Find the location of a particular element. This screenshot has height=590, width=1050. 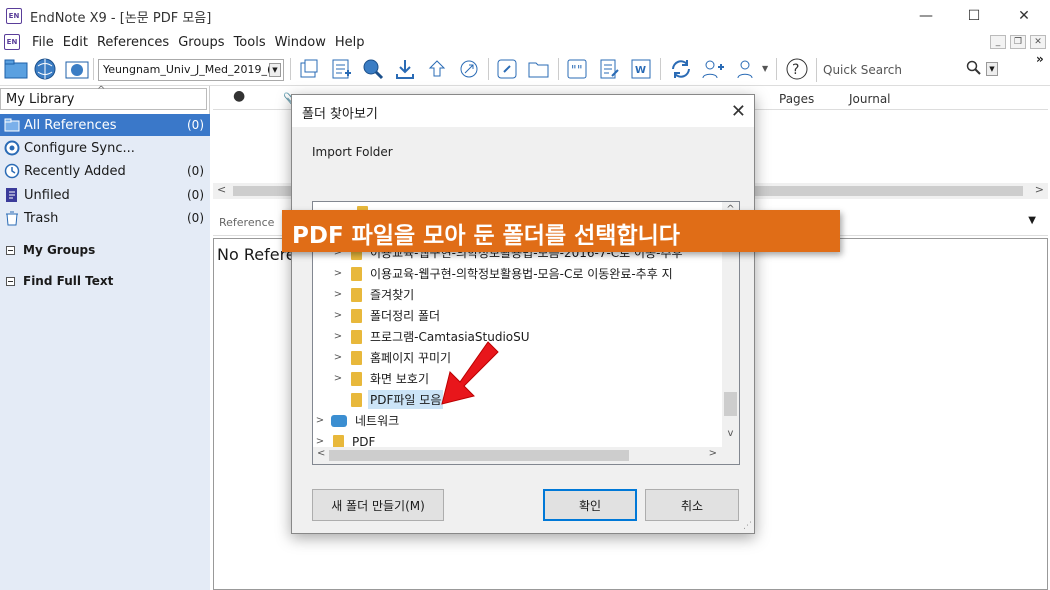

share-library-icon is located at coordinates (713, 69).